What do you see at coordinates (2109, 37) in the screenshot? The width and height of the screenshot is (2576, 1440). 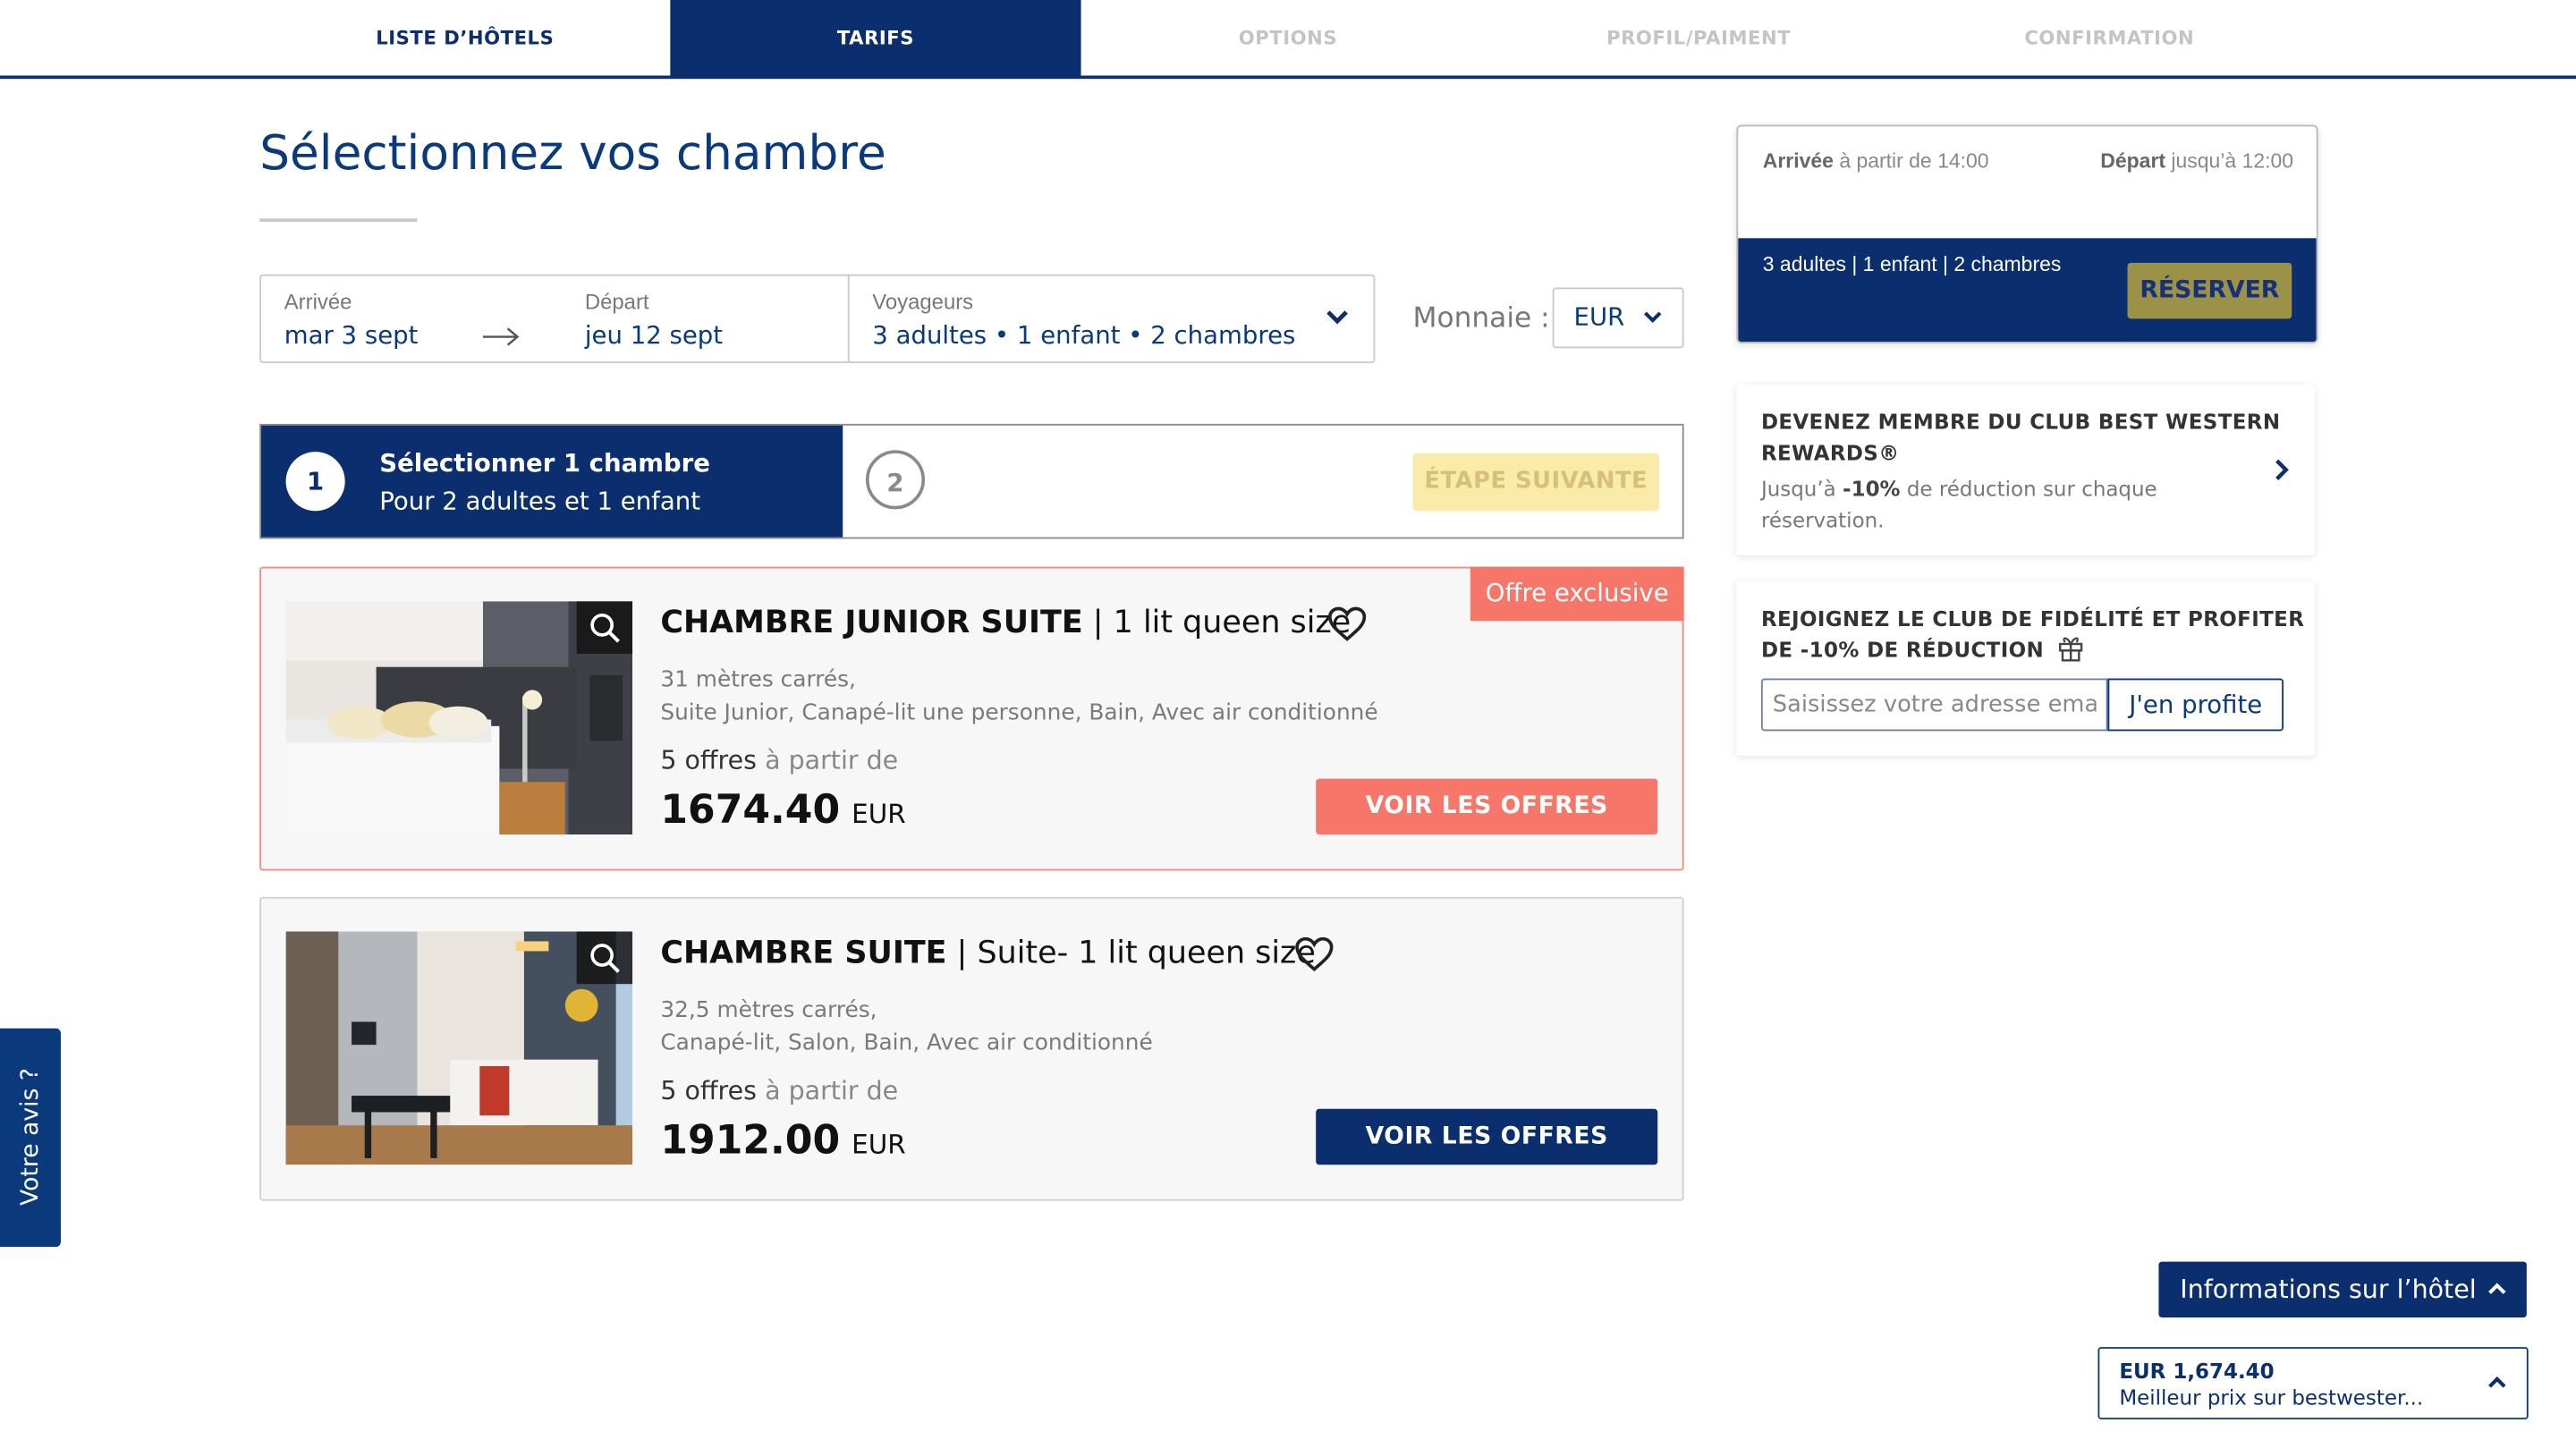 I see `step-confirmation: CONFIRMATION` at bounding box center [2109, 37].